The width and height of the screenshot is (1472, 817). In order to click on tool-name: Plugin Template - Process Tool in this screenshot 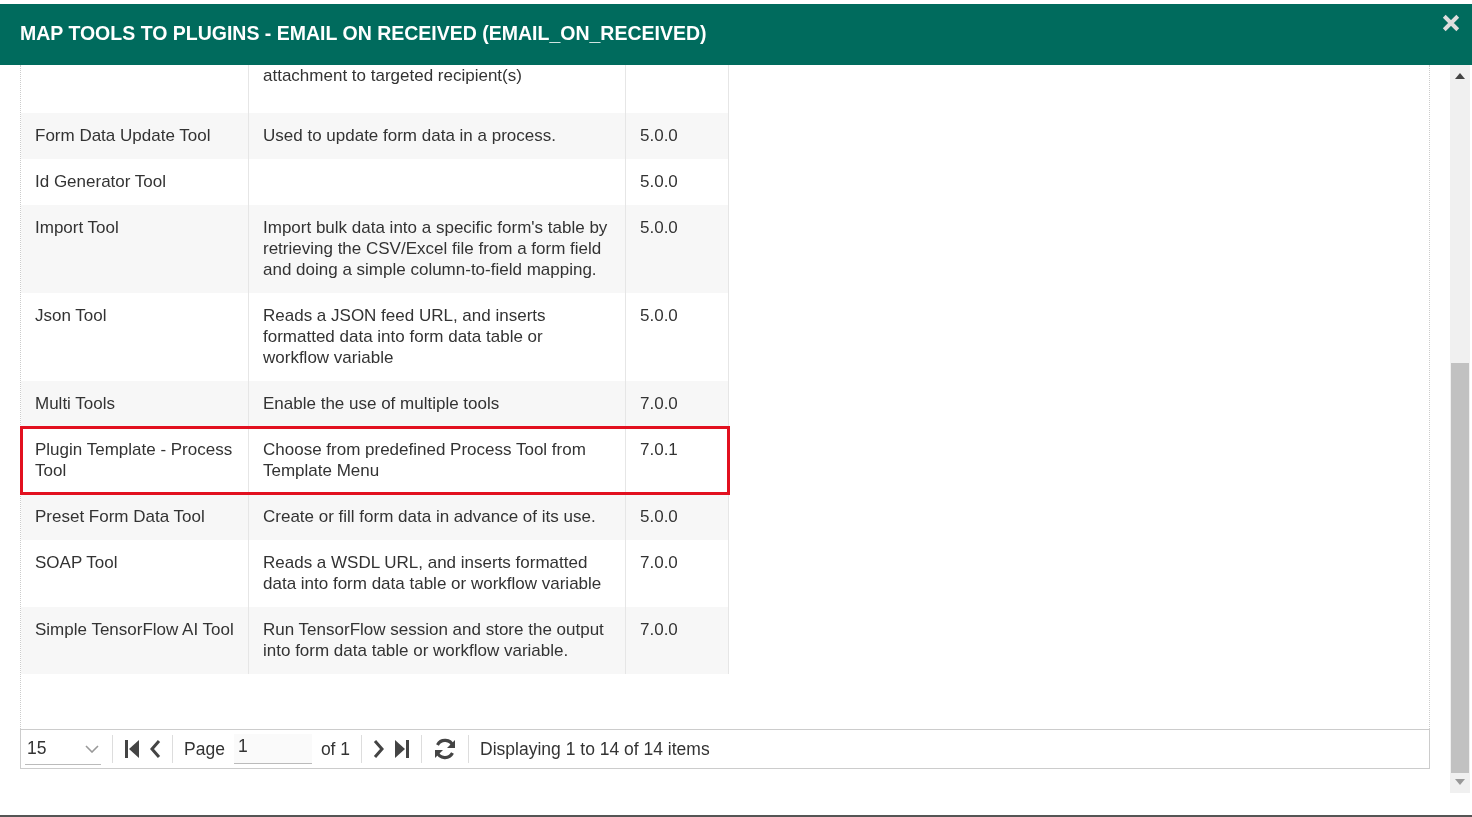, I will do `click(134, 460)`.